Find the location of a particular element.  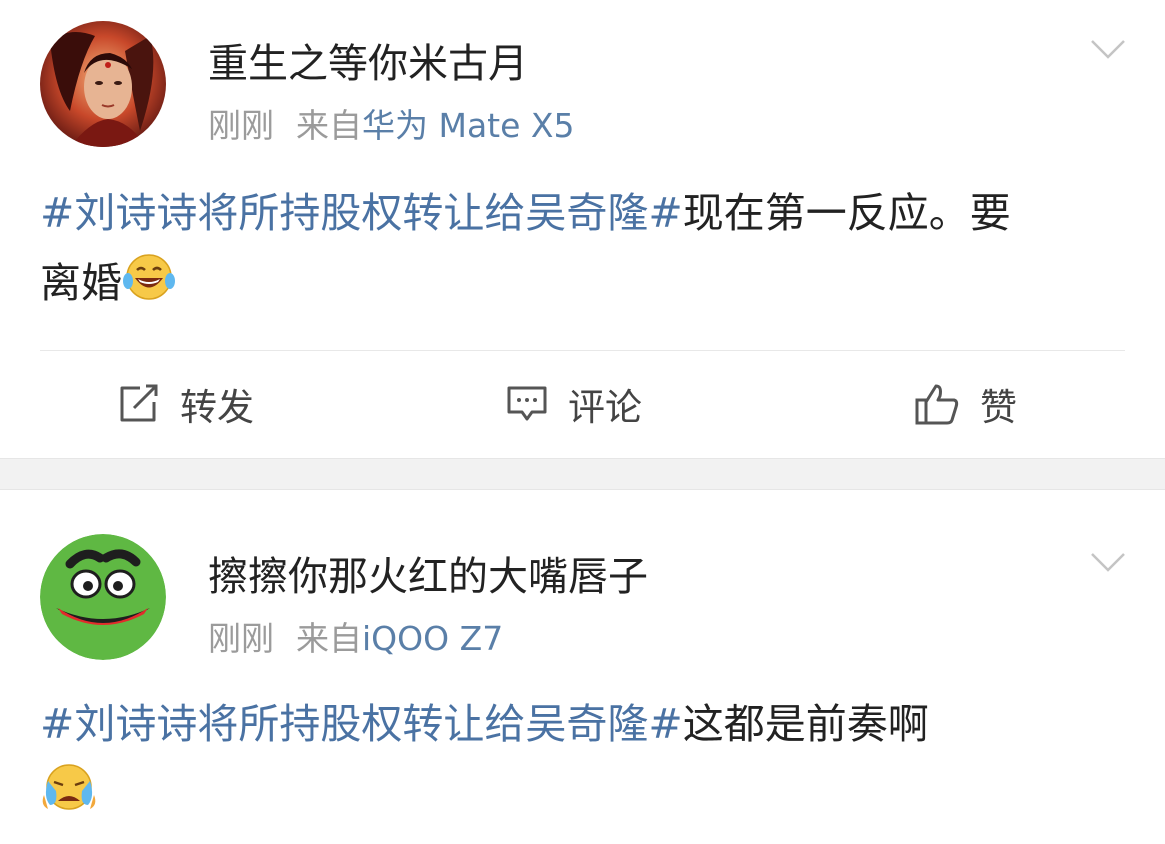

post-text: 这都是前奏啊 is located at coordinates (805, 724).